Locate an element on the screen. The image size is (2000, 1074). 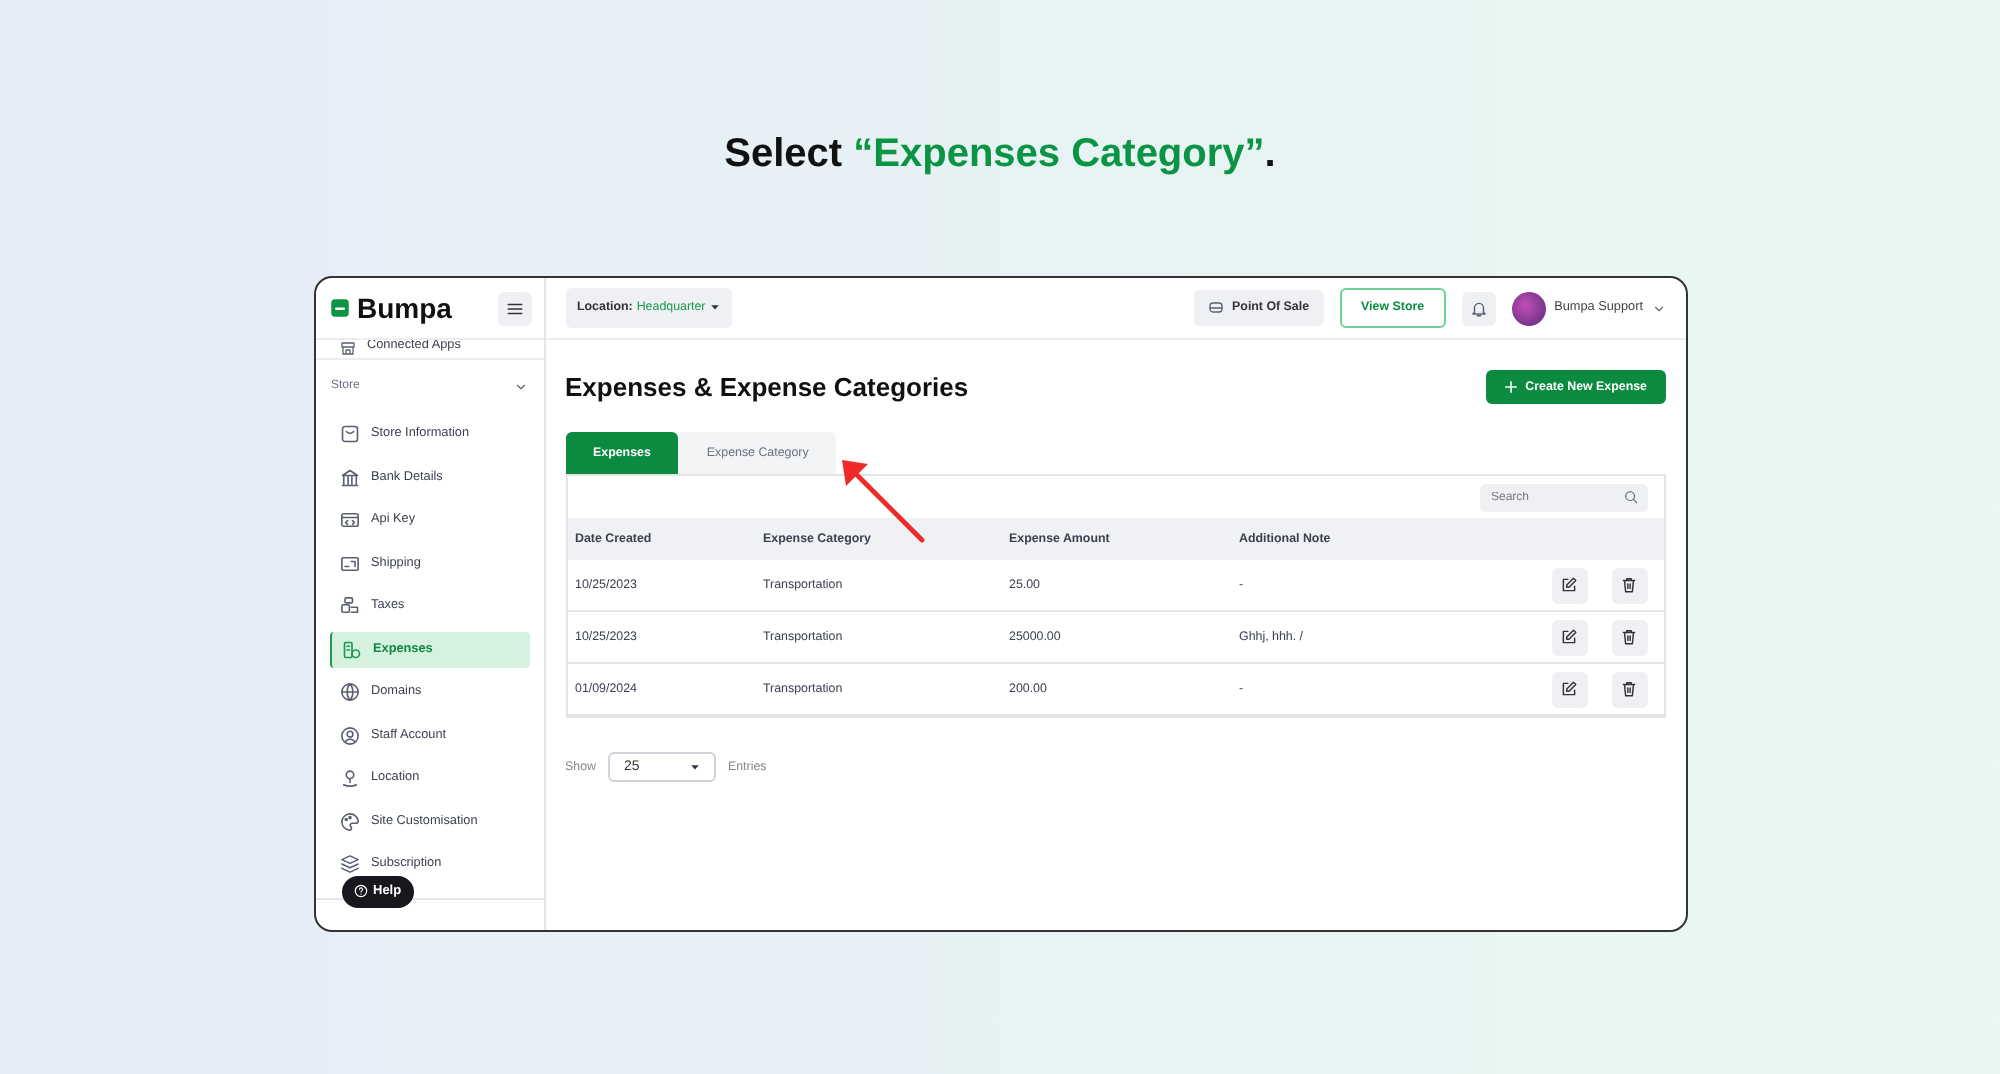
menu-icon is located at coordinates (514, 308).